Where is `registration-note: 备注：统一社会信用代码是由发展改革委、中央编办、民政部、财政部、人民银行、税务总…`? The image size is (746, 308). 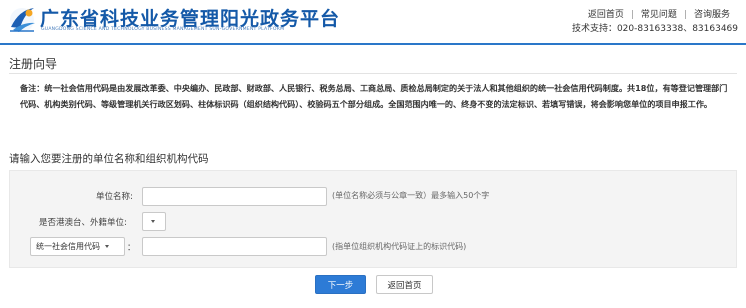 registration-note: 备注：统一社会信用代码是由发展改革委、中央编办、民政部、财政部、人民银行、税务总… is located at coordinates (374, 96).